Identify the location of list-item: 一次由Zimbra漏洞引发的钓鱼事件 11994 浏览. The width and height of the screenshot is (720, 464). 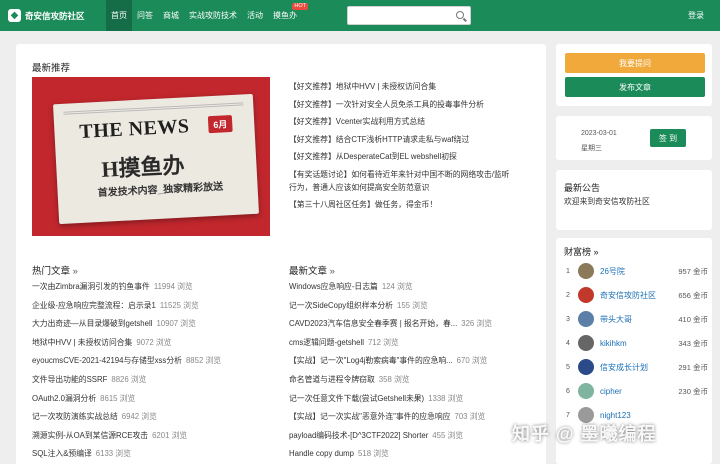
(148, 287).